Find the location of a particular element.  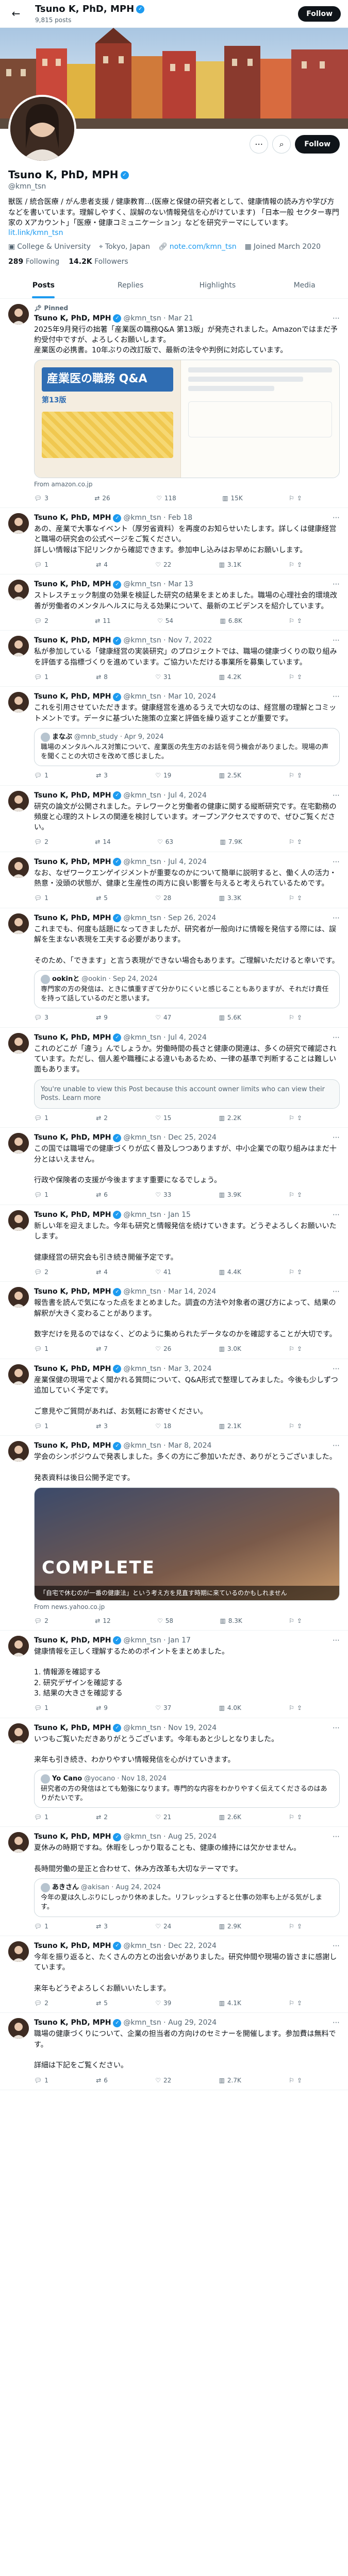

views-button: ▥ 8.3K is located at coordinates (231, 1621).